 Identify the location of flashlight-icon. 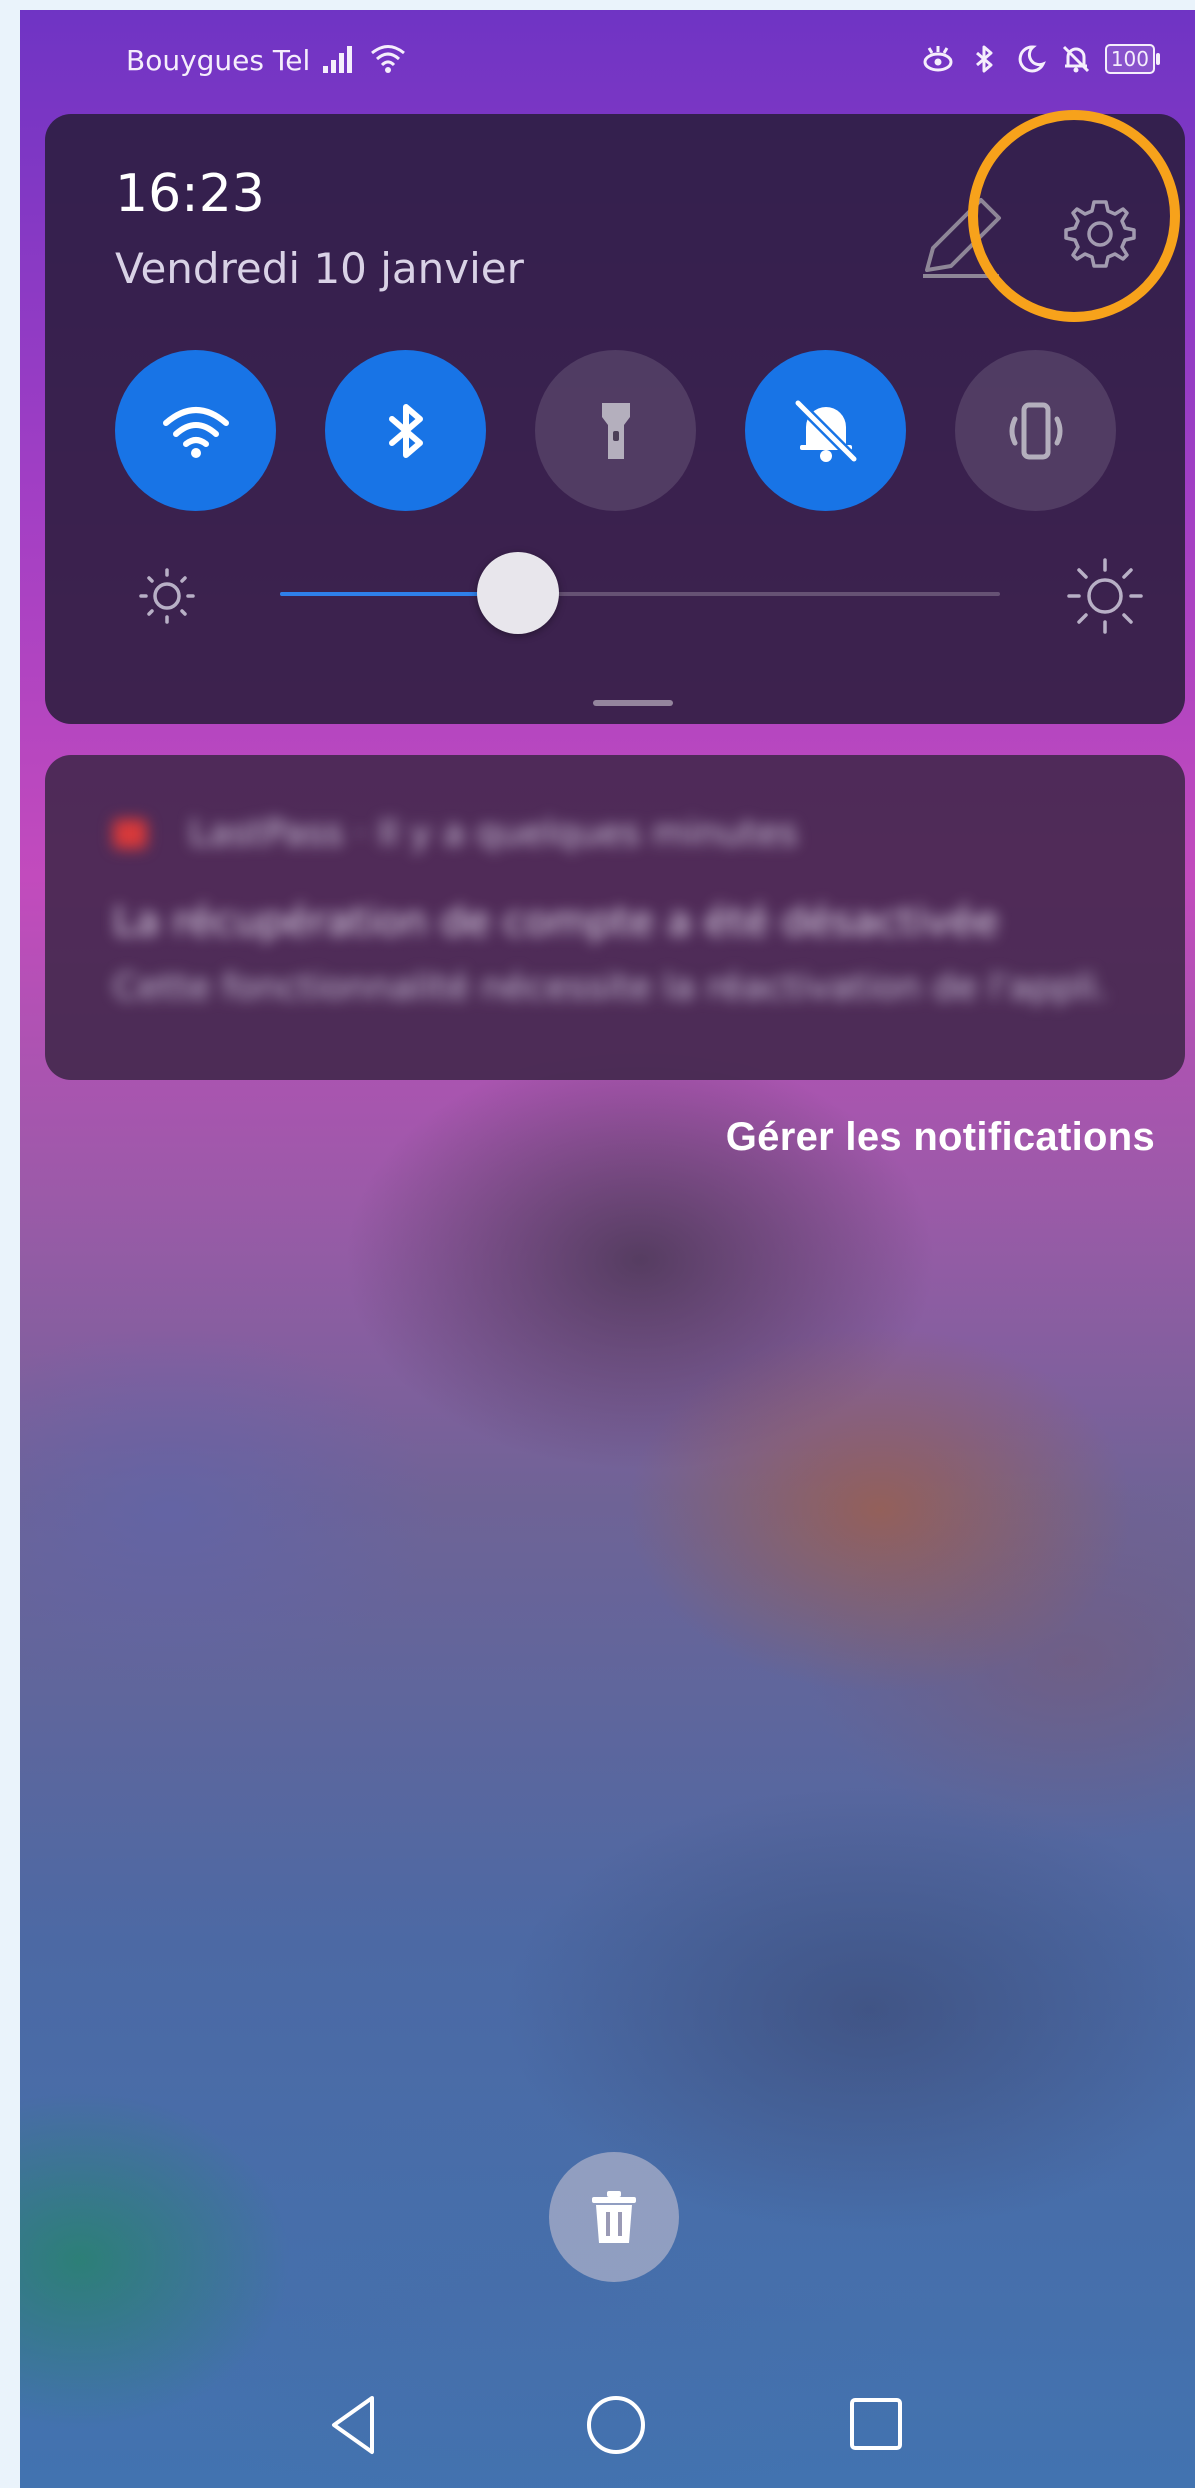
(615, 430).